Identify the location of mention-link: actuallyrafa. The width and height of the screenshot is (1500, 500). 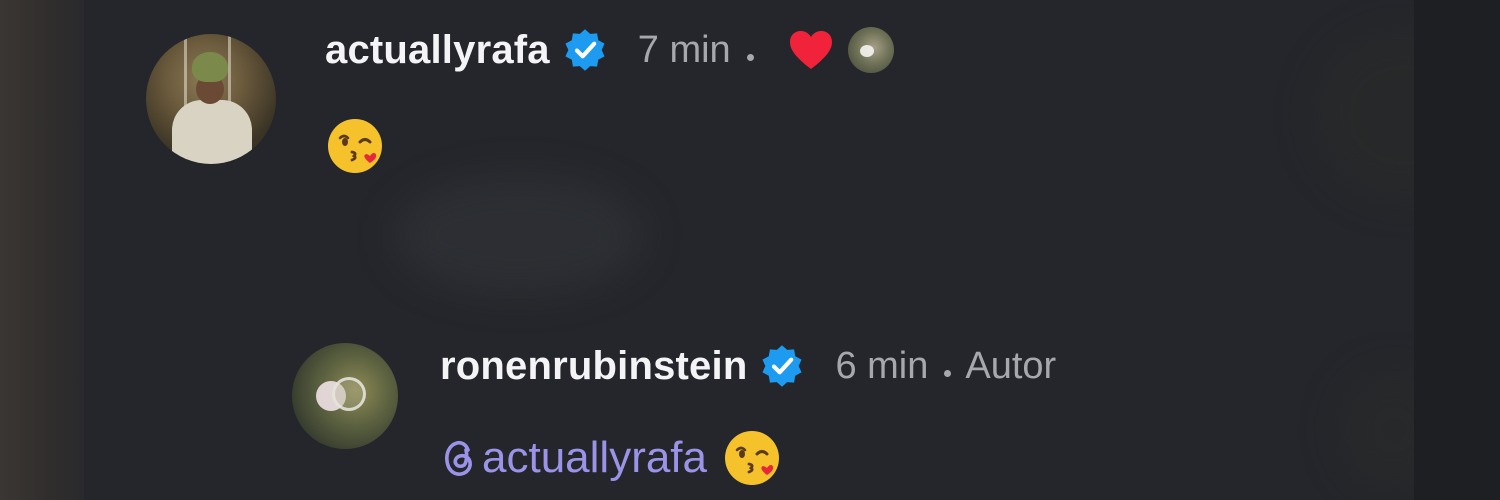
(594, 458).